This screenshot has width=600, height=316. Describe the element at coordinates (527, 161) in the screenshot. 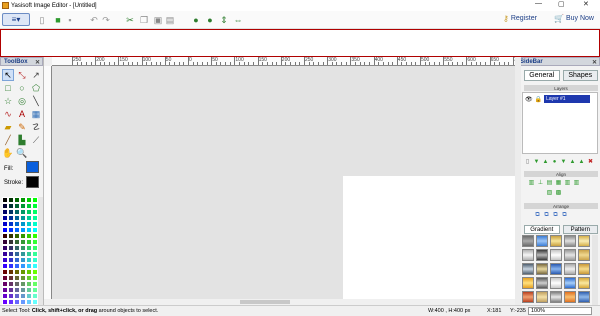

I see `layer-action-icon: ▯` at that location.